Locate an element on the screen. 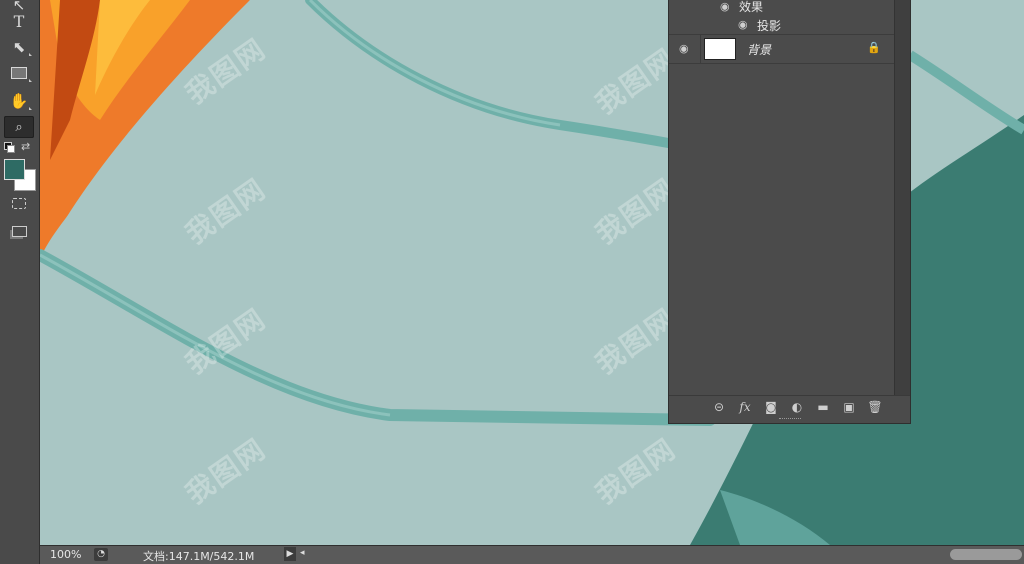  foreground-color-swatch is located at coordinates (14, 169).